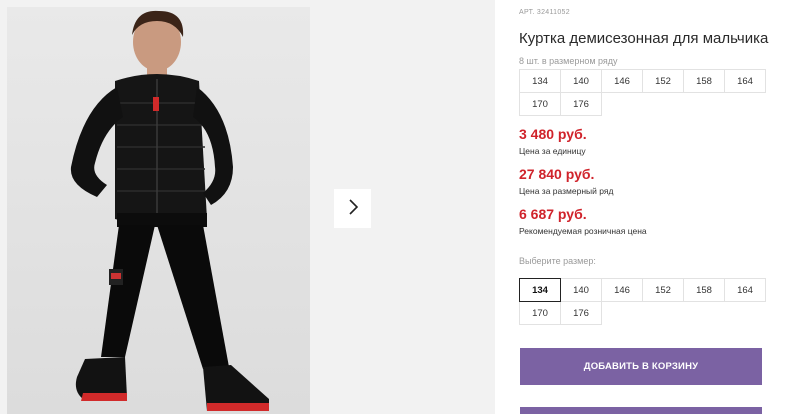 This screenshot has width=800, height=414. I want to click on pack-size-cell: 176, so click(581, 104).